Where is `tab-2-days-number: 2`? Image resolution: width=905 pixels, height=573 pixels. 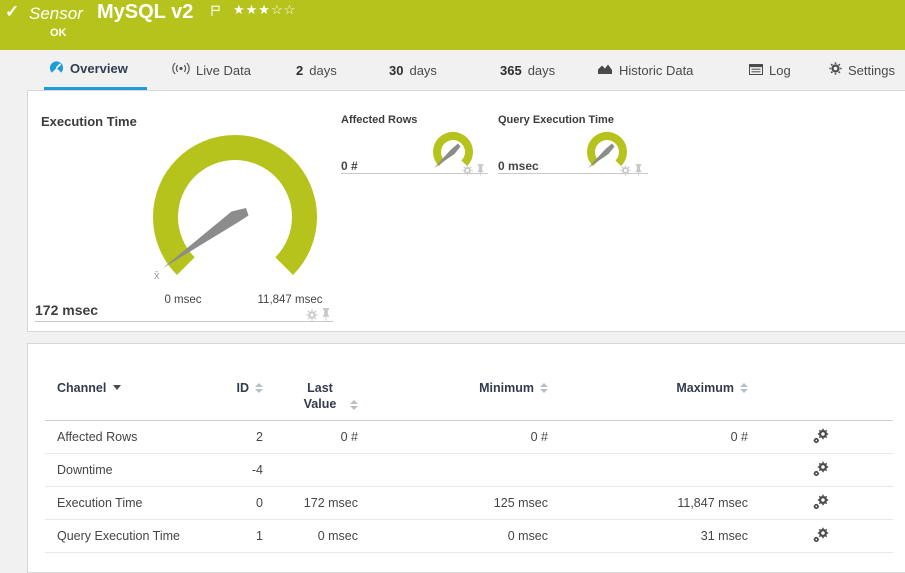 tab-2-days-number: 2 is located at coordinates (300, 70).